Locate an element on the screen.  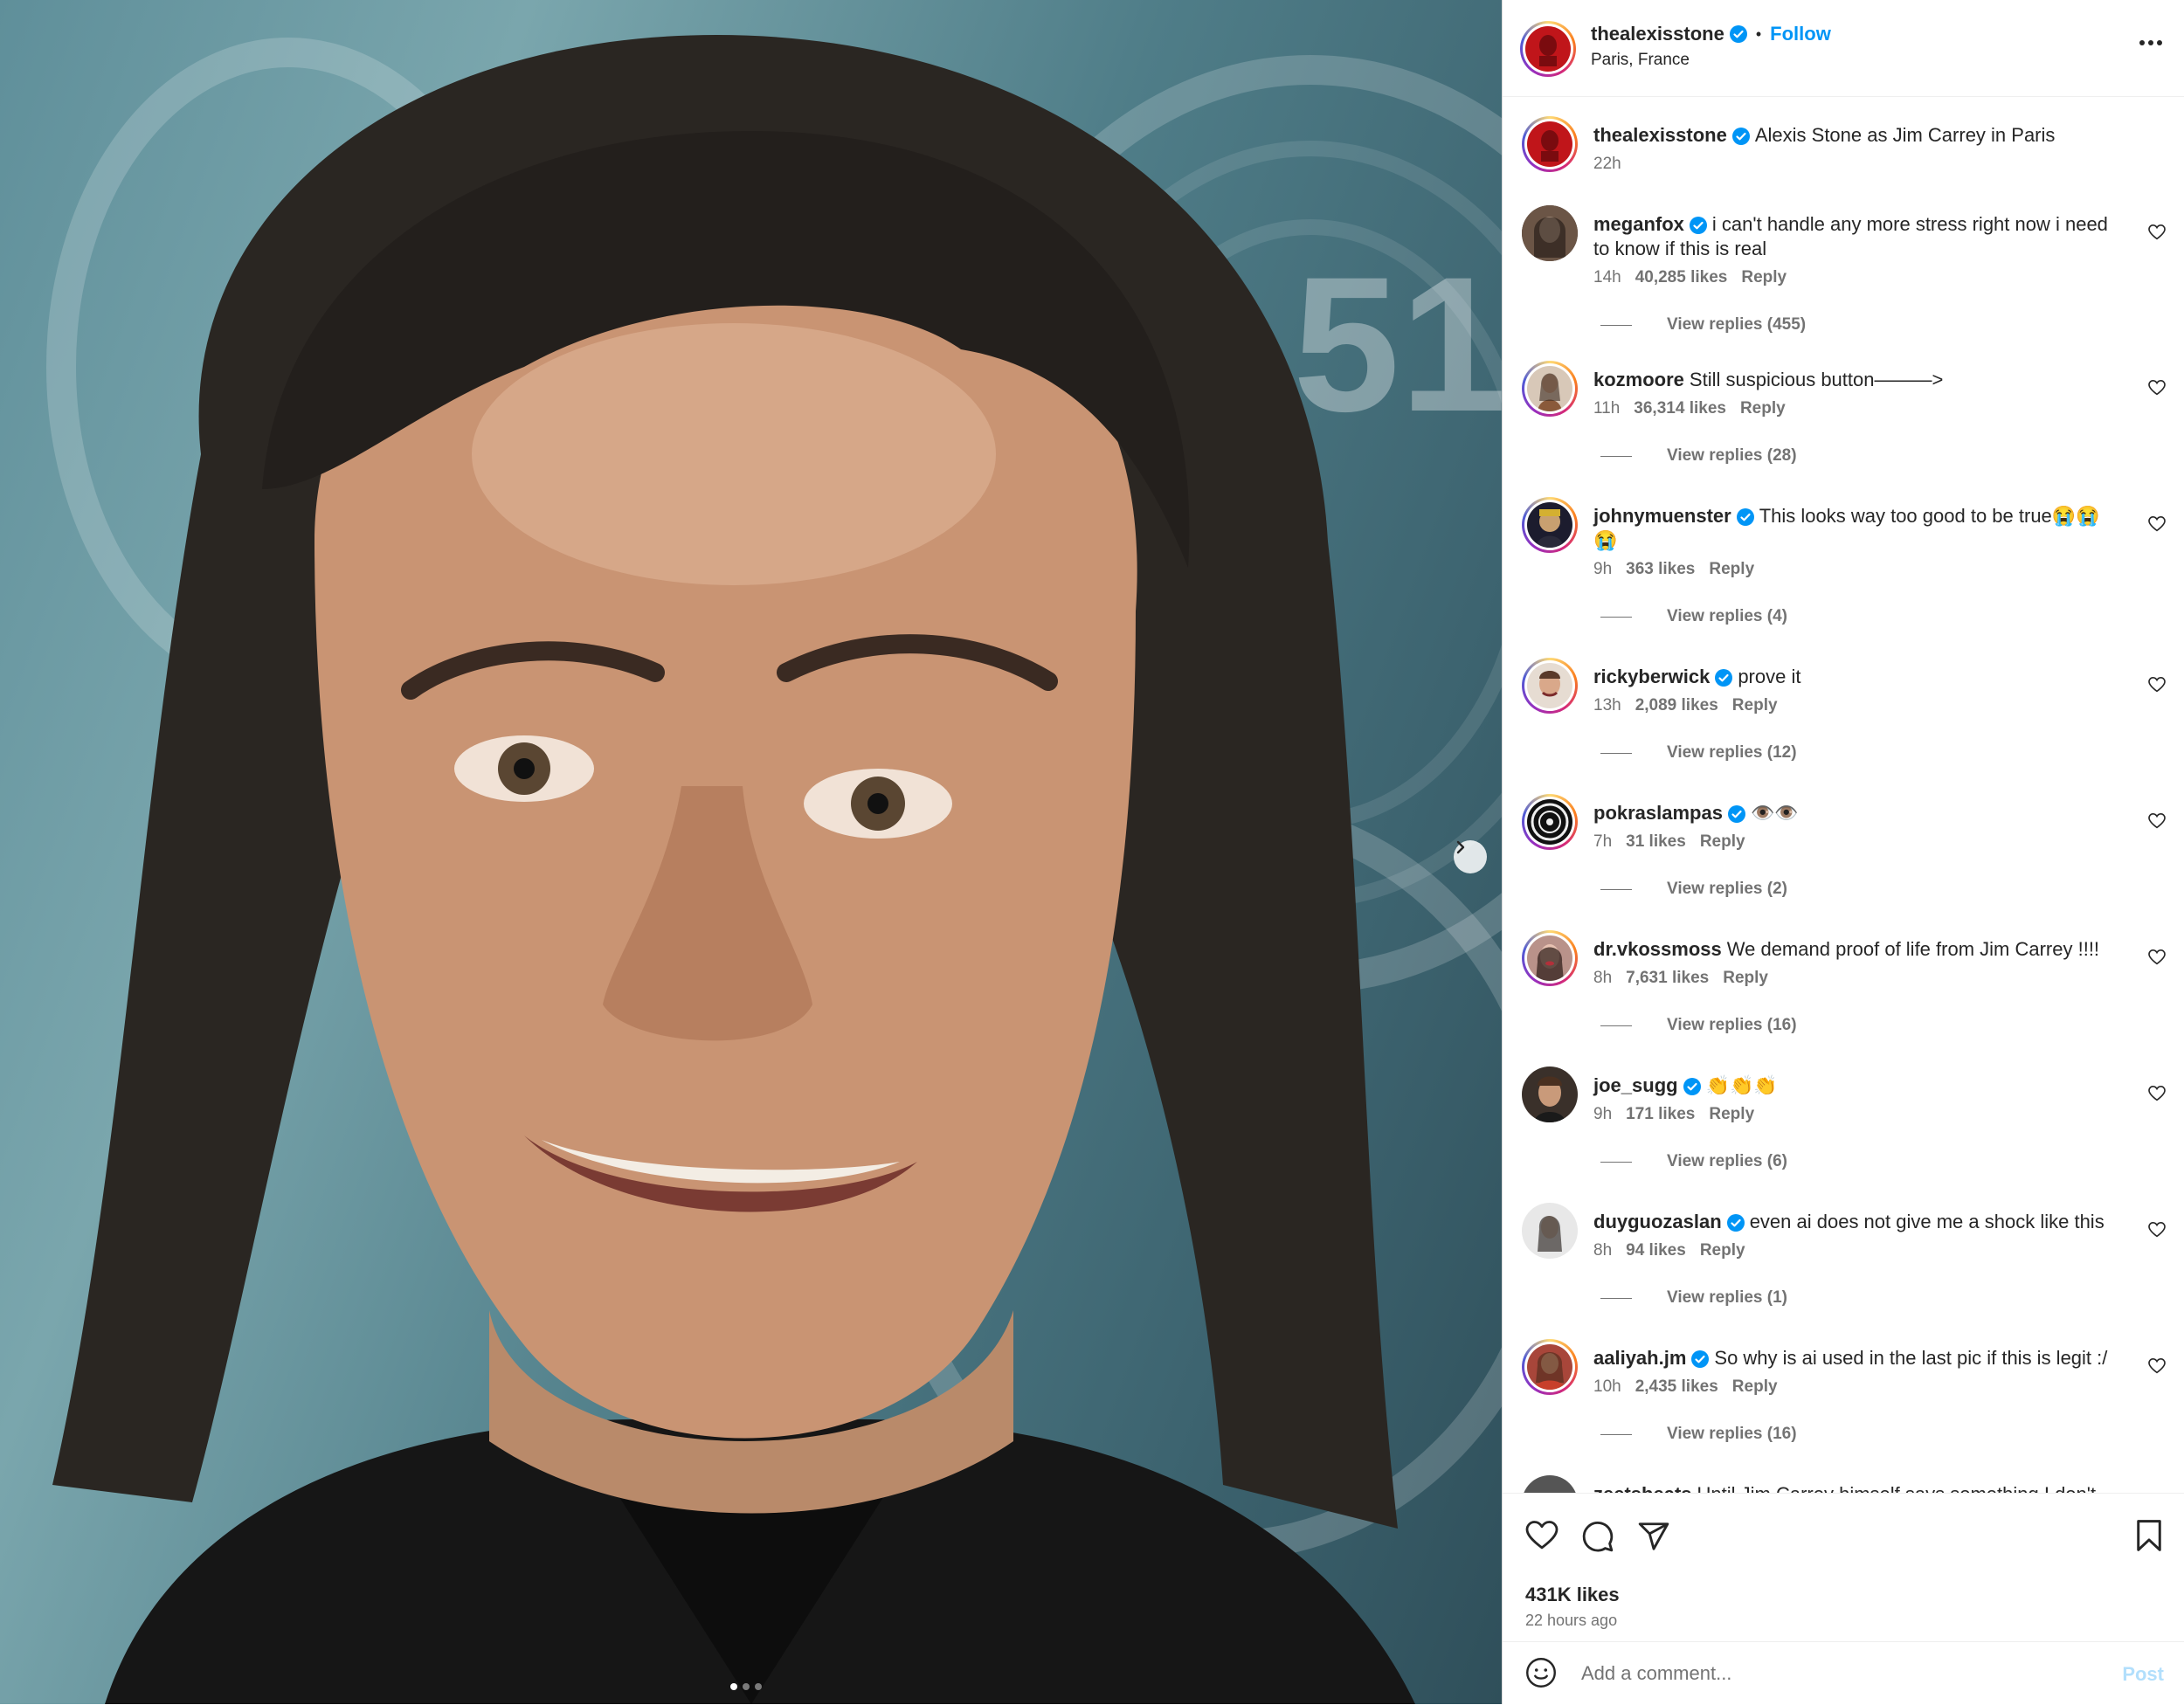
comment-likes: 7,631 likes is located at coordinates (1667, 978).